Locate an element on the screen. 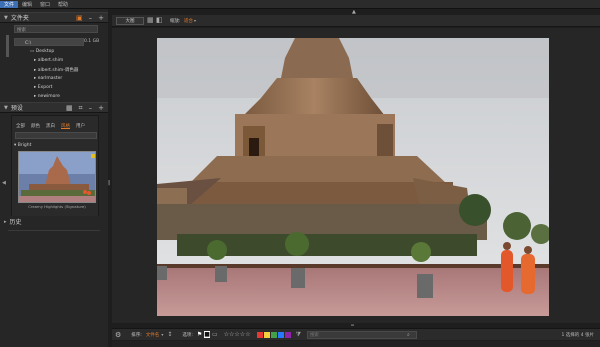 The width and height of the screenshot is (600, 347). folder-scrollbar is located at coordinates (7, 46).